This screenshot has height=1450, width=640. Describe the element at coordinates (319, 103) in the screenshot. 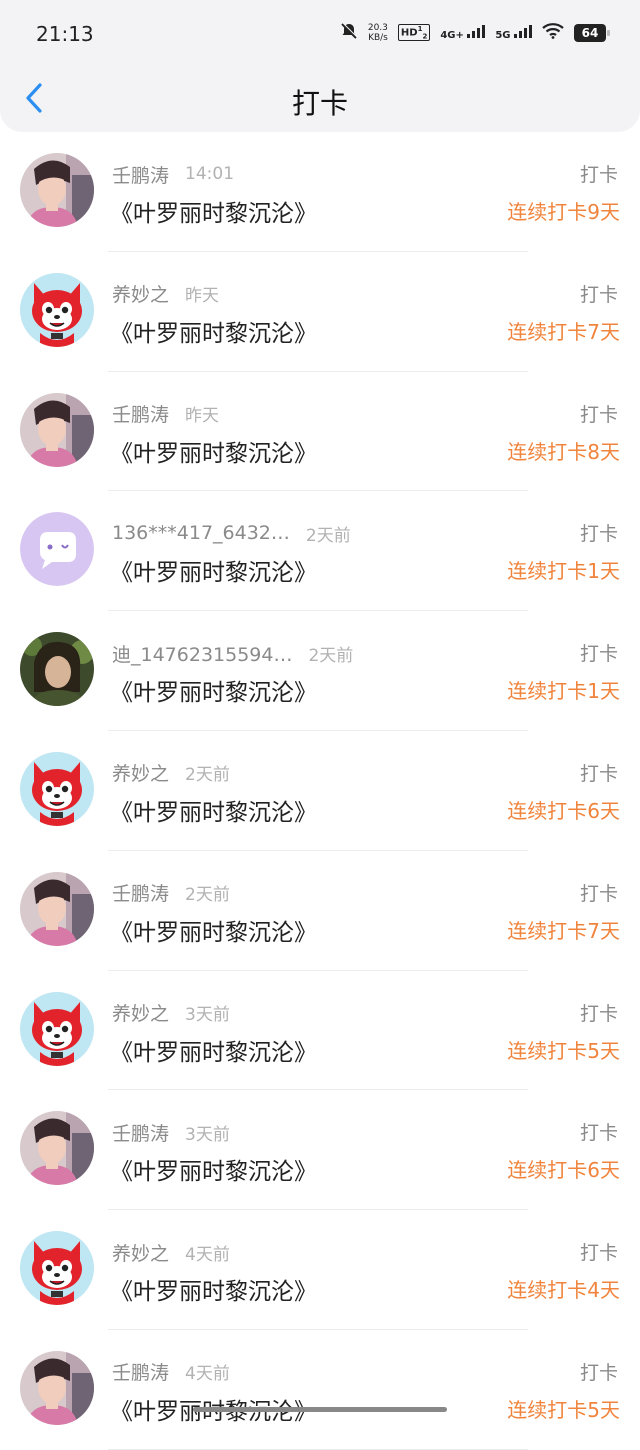

I see `page-title: 打卡` at that location.